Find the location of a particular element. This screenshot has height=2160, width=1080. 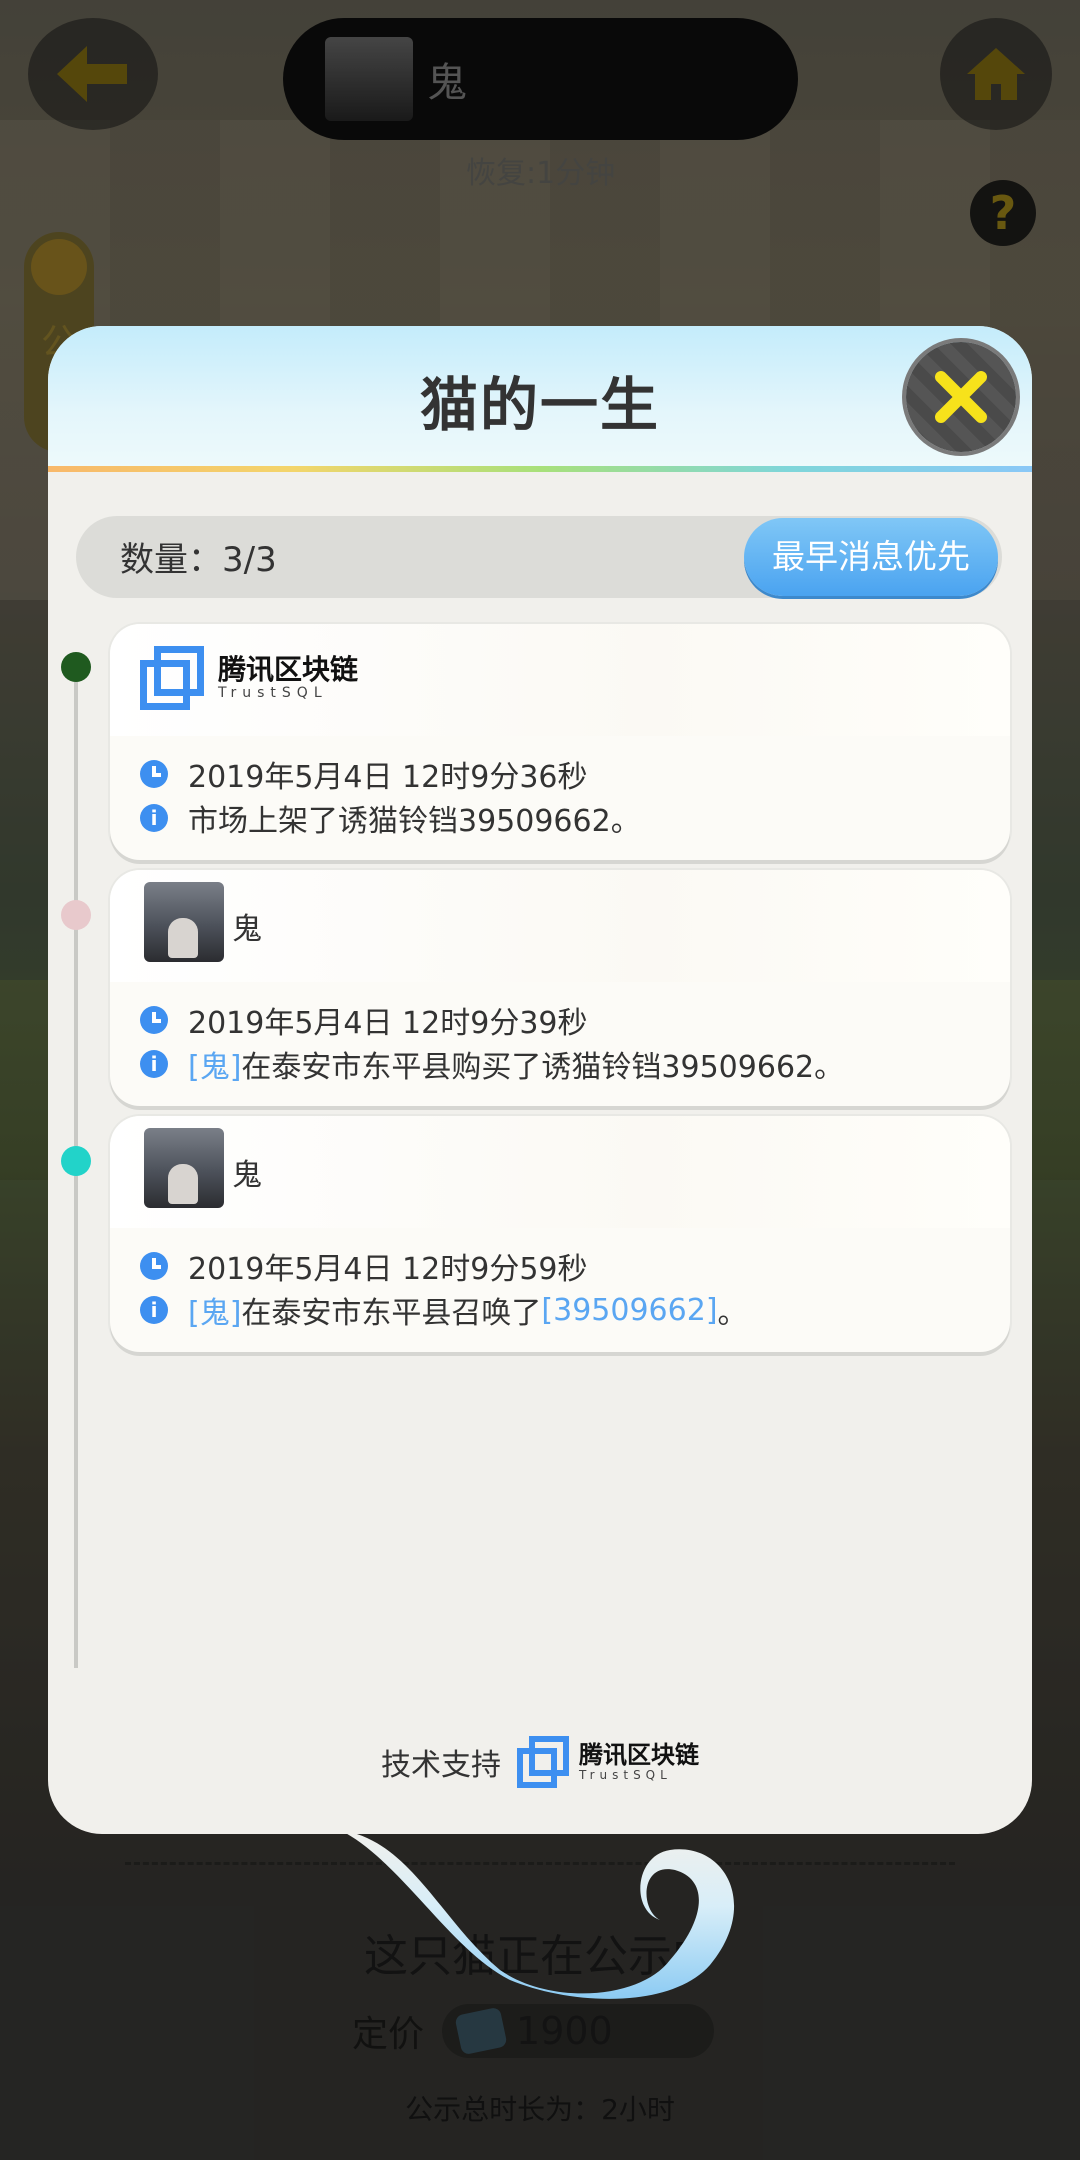

event-message: 在泰安市东平县召唤了 is located at coordinates (391, 1313).